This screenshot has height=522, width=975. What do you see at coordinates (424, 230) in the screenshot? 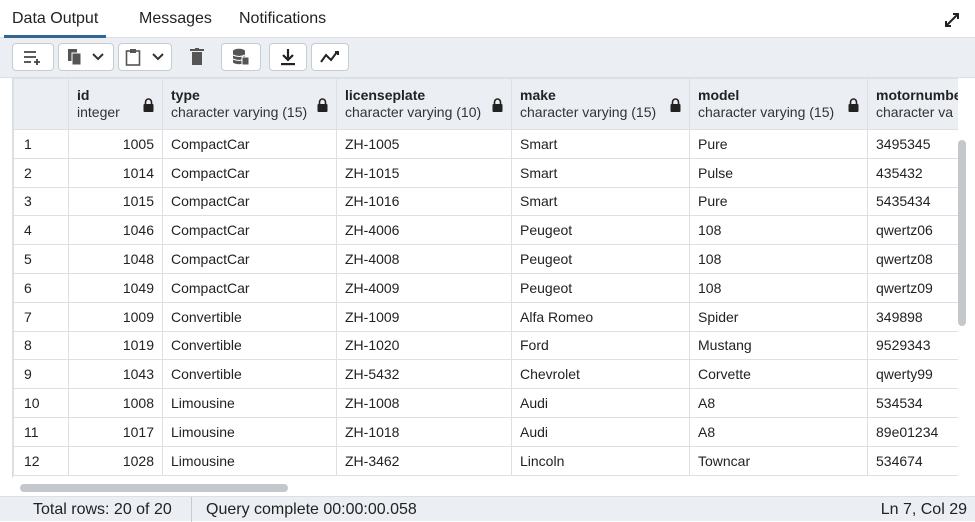
I see `table-cell: ZH-4006` at bounding box center [424, 230].